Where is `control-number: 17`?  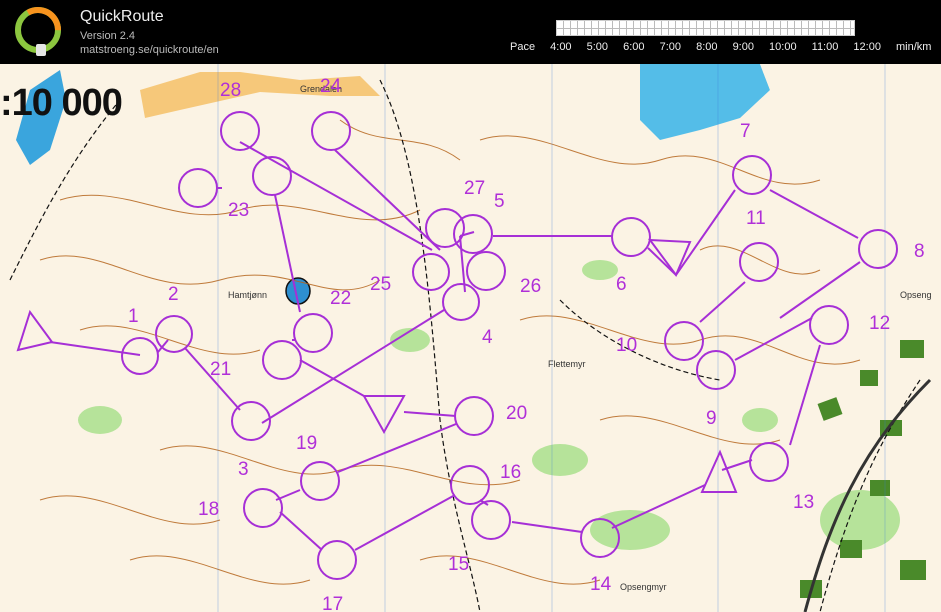 control-number: 17 is located at coordinates (332, 603).